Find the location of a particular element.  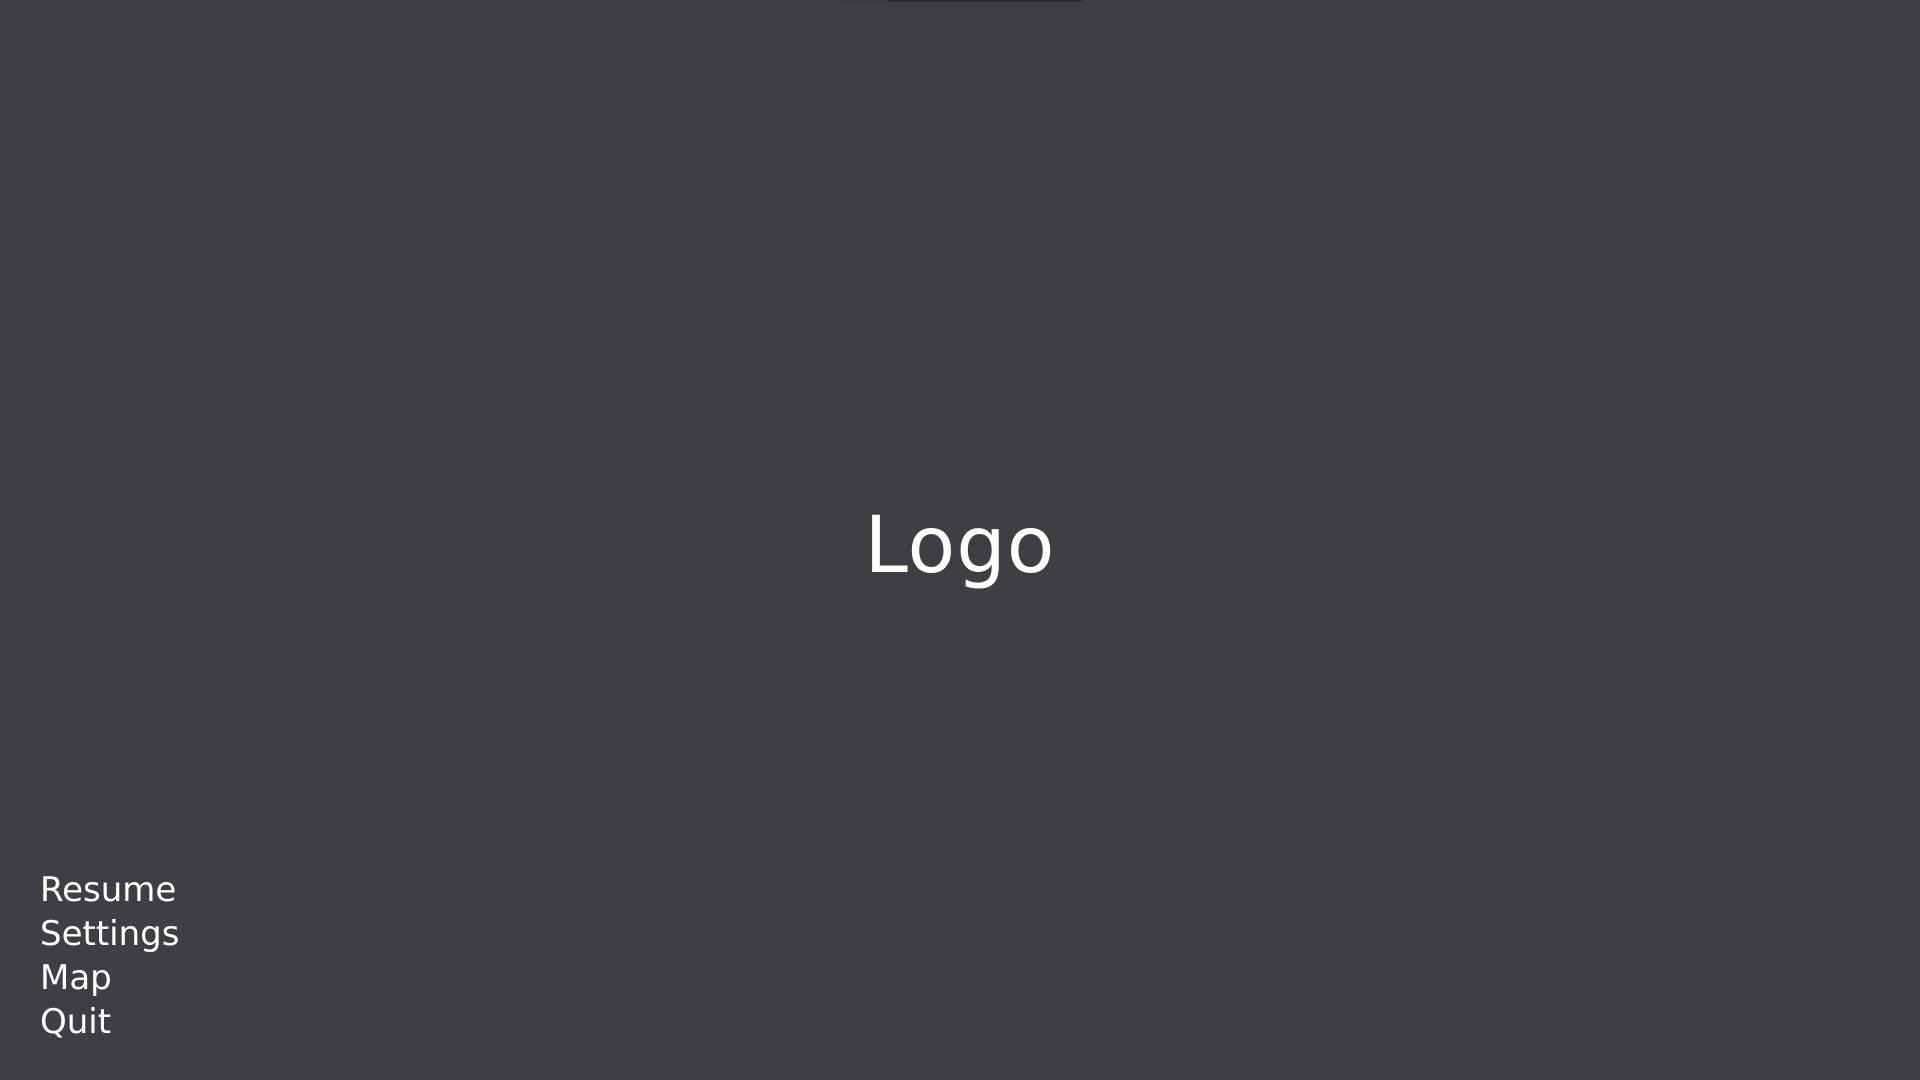

top-edge-marker is located at coordinates (985, 1).